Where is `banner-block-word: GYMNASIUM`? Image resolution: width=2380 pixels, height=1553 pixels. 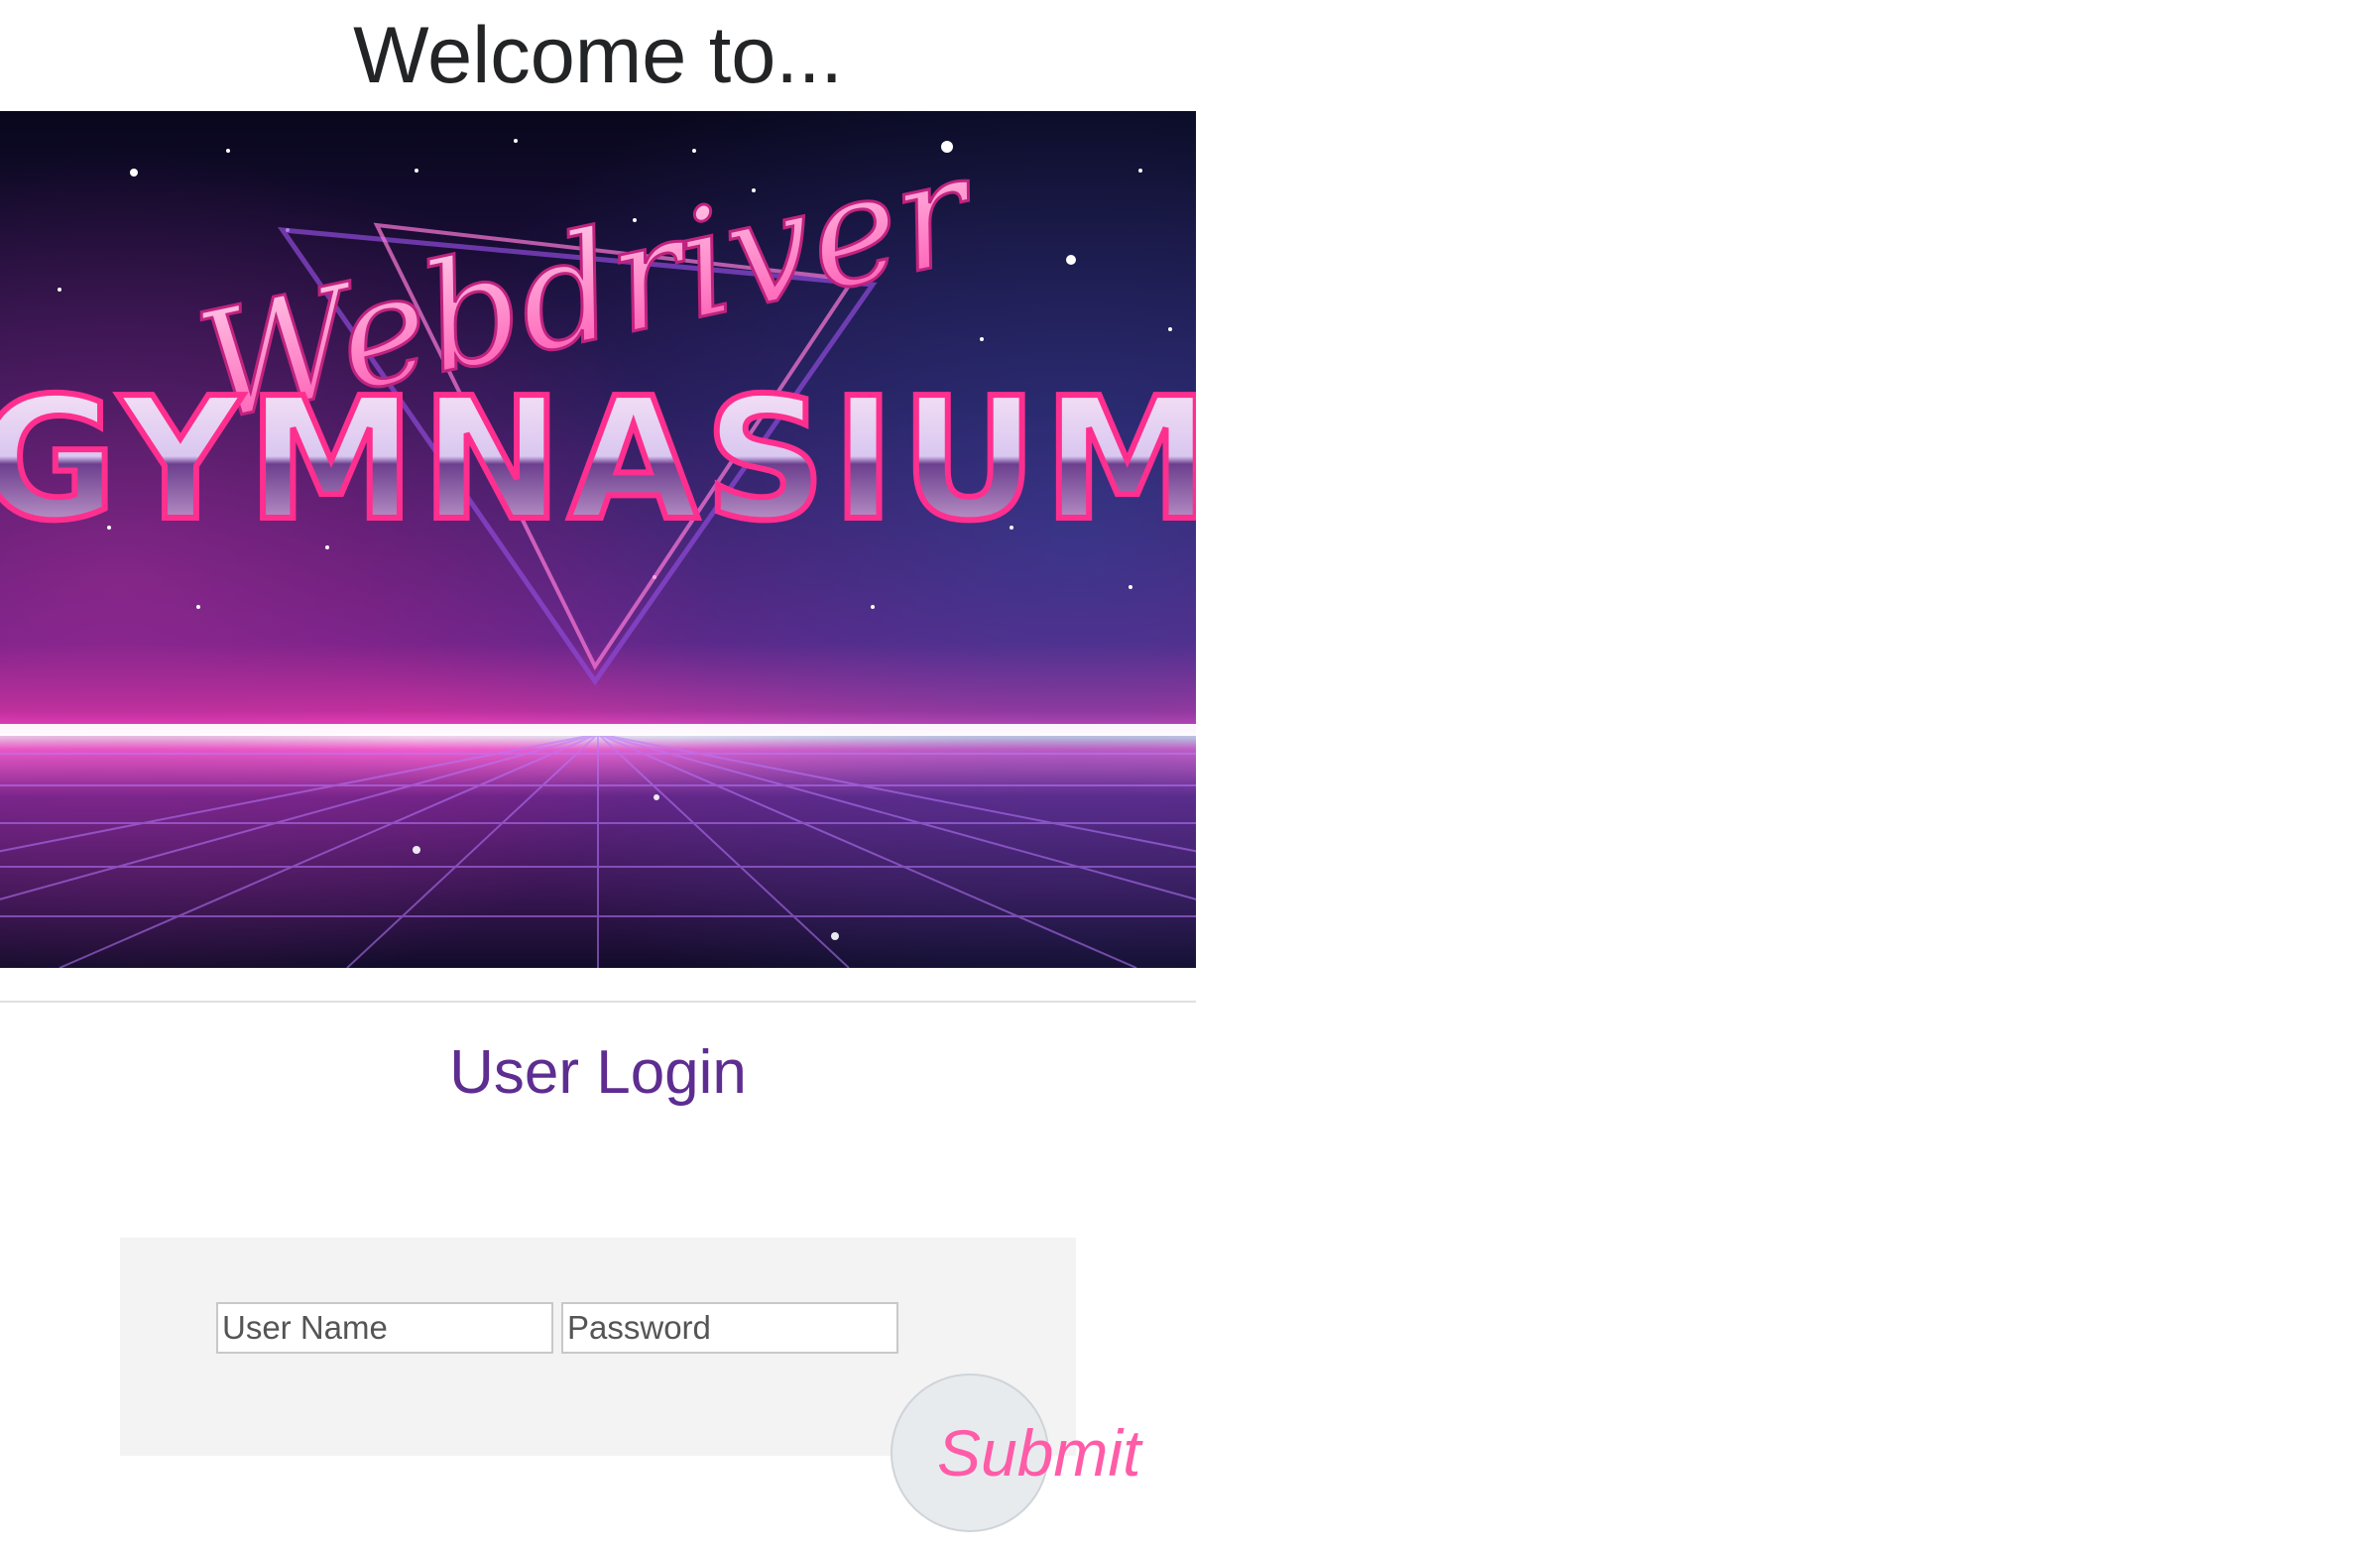
banner-block-word: GYMNASIUM is located at coordinates (598, 460).